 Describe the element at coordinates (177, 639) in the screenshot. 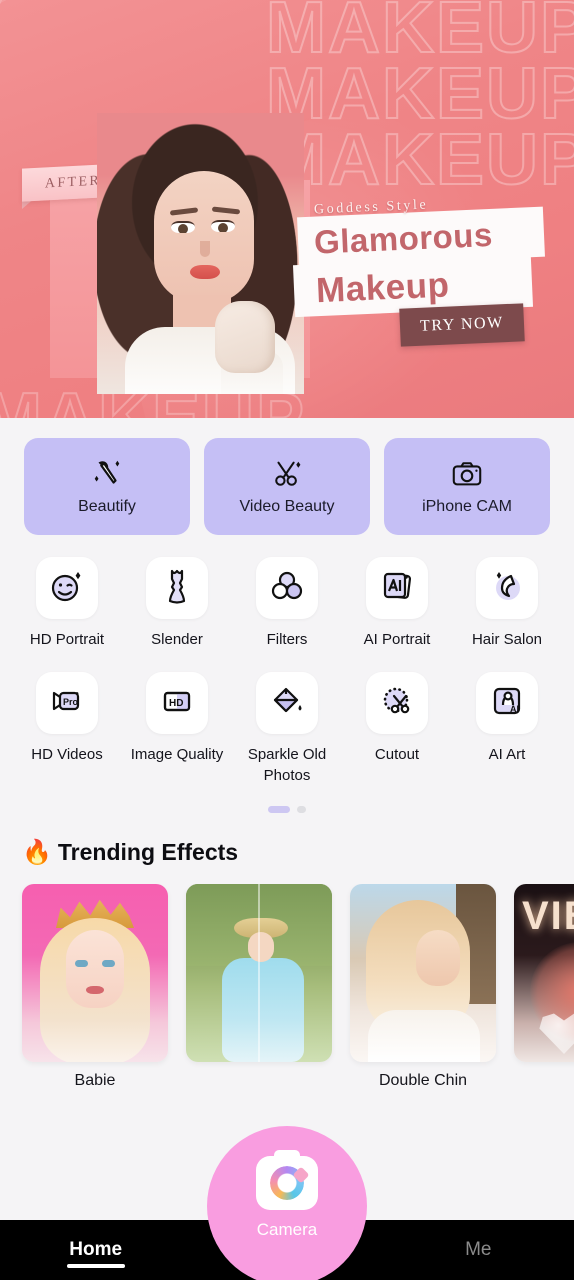

I see `tool-label: Slender` at that location.